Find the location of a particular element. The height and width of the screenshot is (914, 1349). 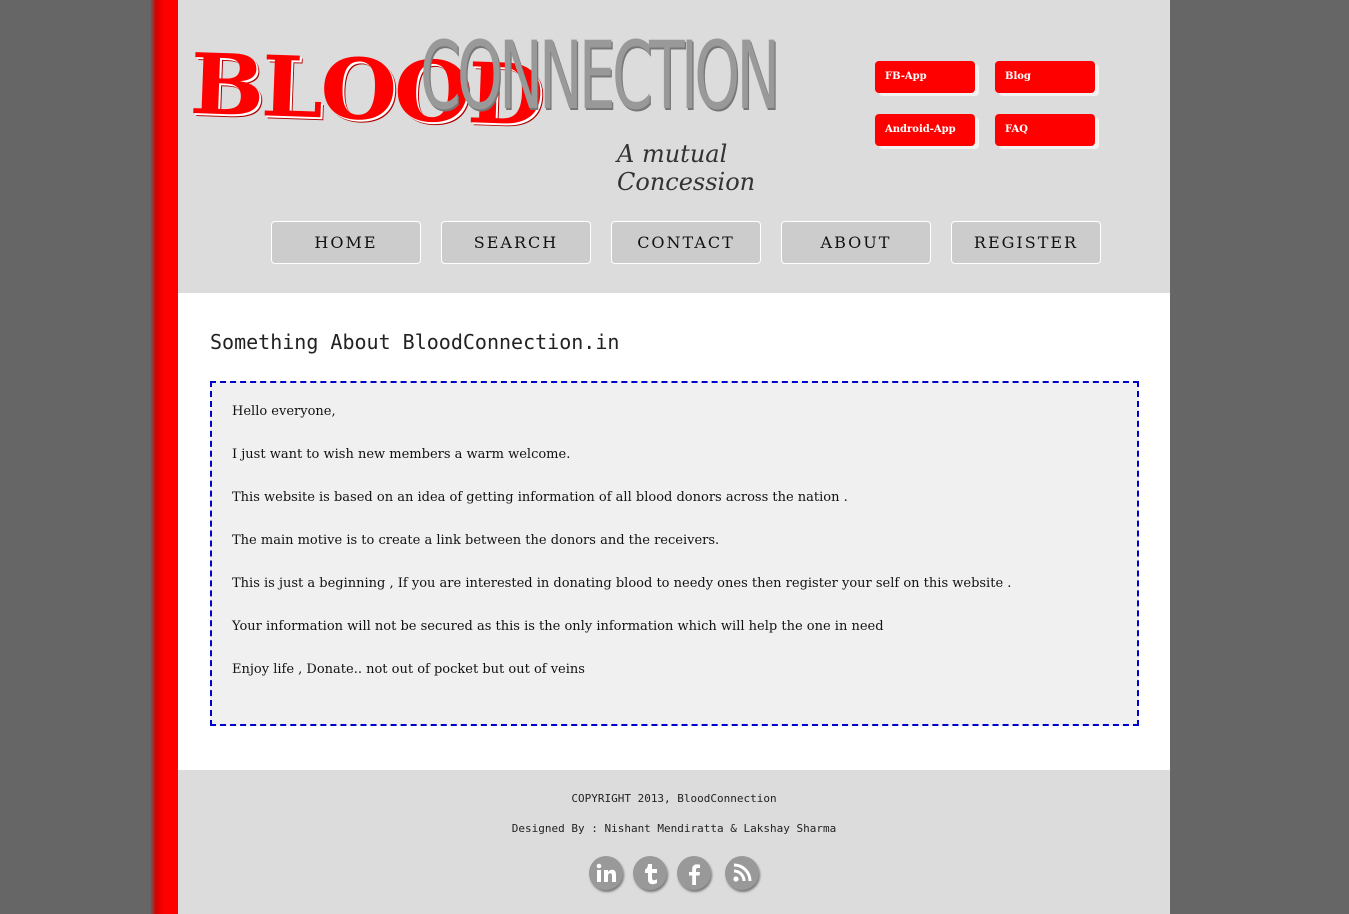

nav-contact: CONTACT is located at coordinates (686, 242).